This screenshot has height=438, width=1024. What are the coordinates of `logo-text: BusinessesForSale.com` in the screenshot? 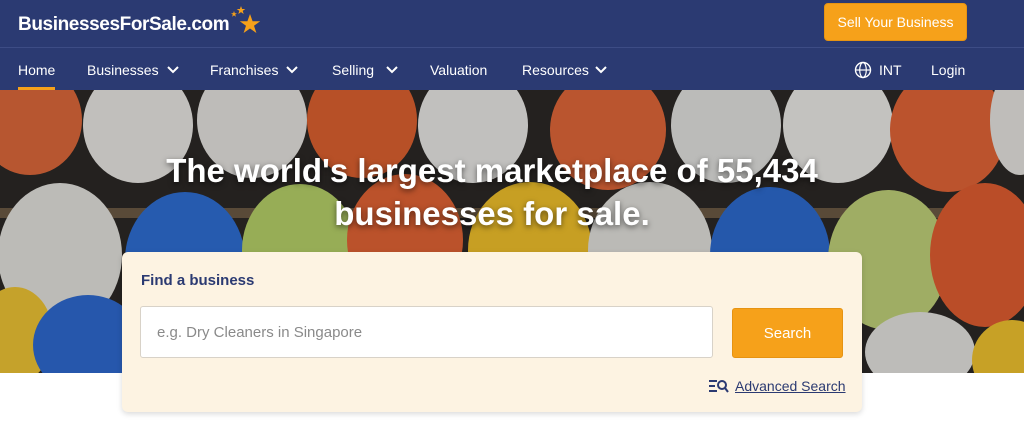 It's located at (124, 24).